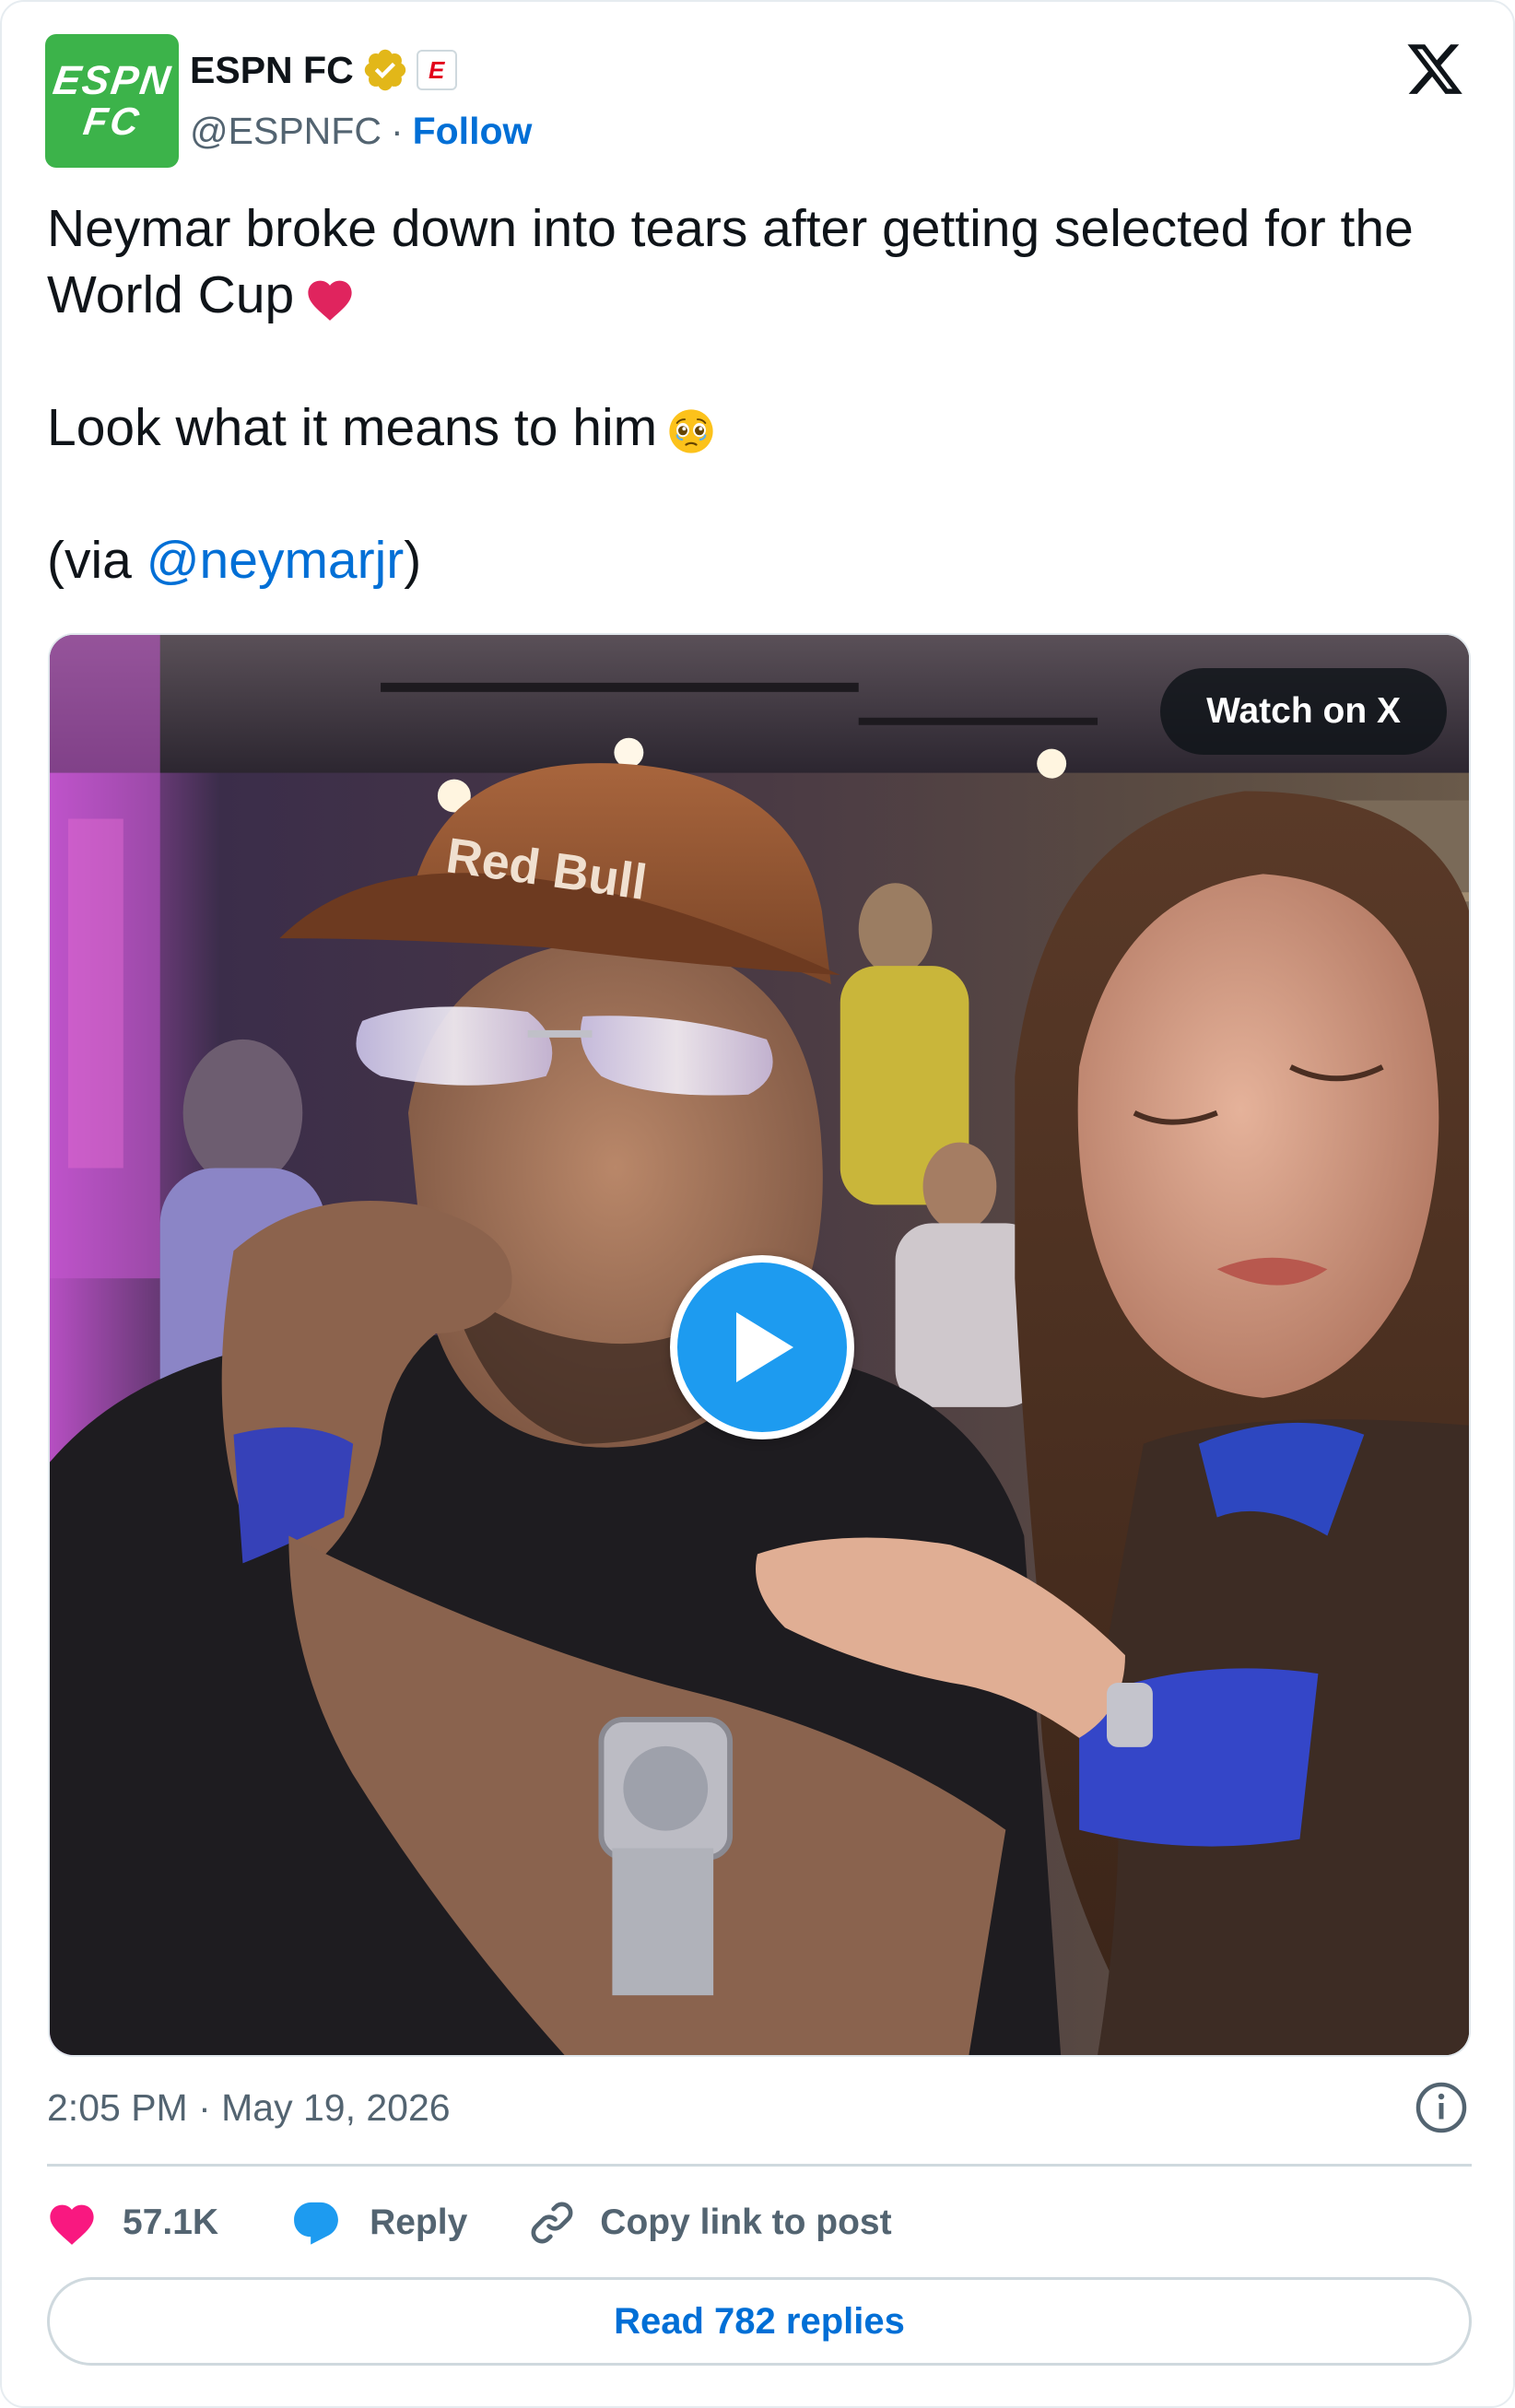 The image size is (1515, 2408). I want to click on affiliate-badge: E, so click(436, 70).